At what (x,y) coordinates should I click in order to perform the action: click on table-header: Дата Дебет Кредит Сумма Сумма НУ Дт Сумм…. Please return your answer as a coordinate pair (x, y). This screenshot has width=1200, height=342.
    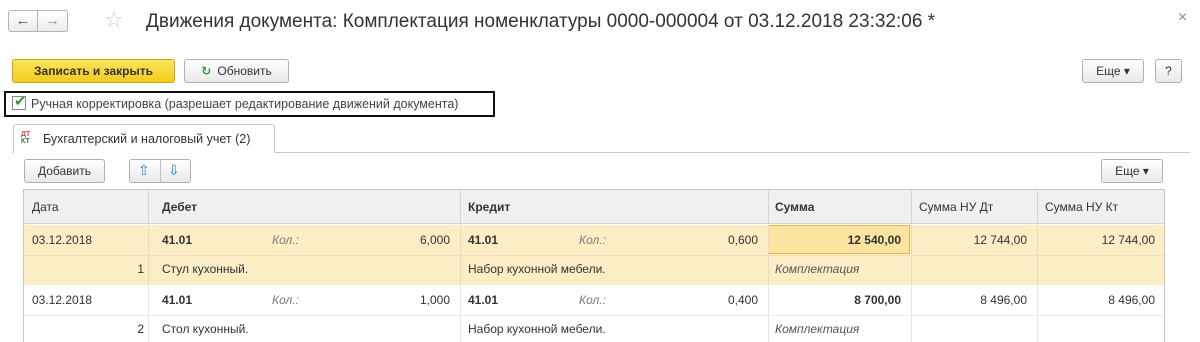
    Looking at the image, I should click on (594, 207).